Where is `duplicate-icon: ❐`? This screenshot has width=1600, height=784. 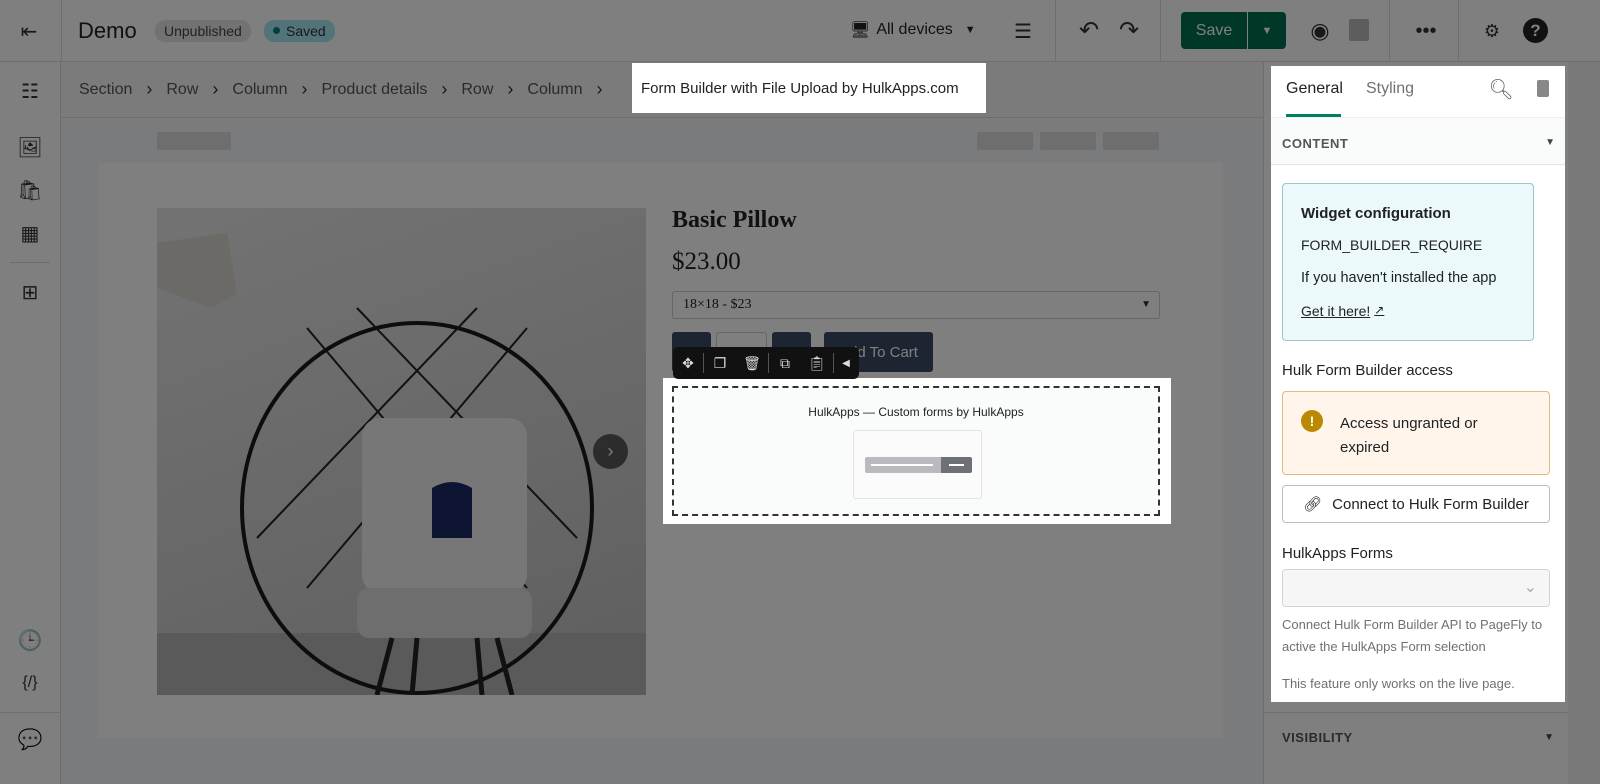
duplicate-icon: ❐ is located at coordinates (720, 363).